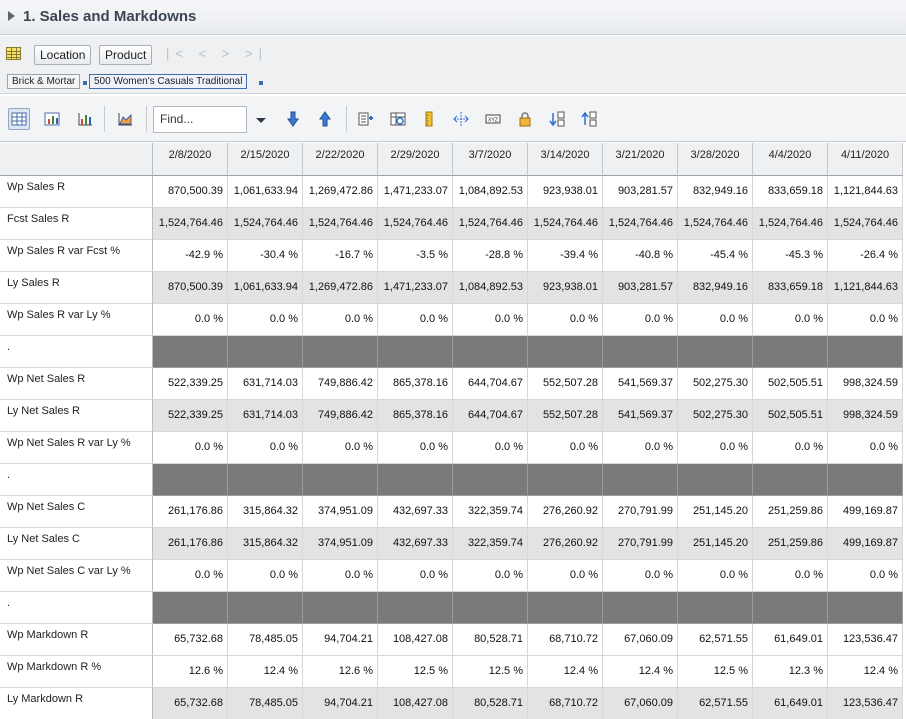 The height and width of the screenshot is (719, 906). What do you see at coordinates (565, 256) in the screenshot?
I see `data-cell: -39.4 %` at bounding box center [565, 256].